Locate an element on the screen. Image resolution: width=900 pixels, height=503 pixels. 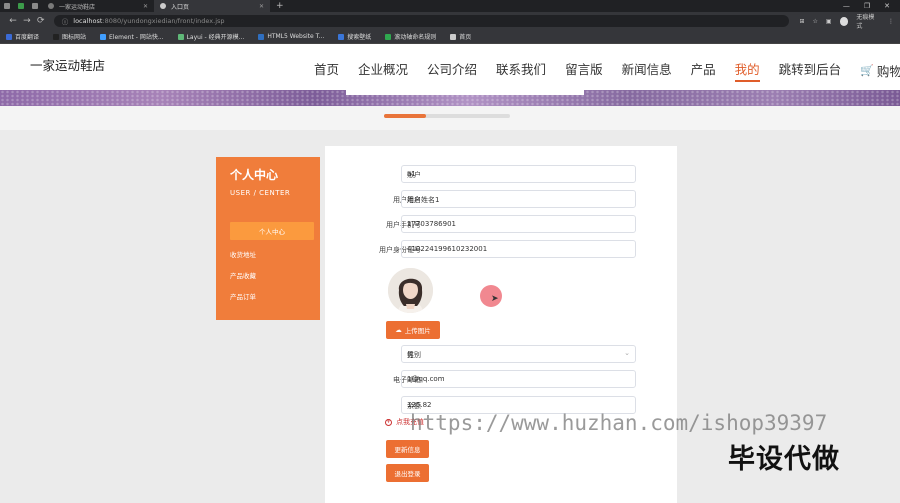
avatar is located at coordinates (410, 290).